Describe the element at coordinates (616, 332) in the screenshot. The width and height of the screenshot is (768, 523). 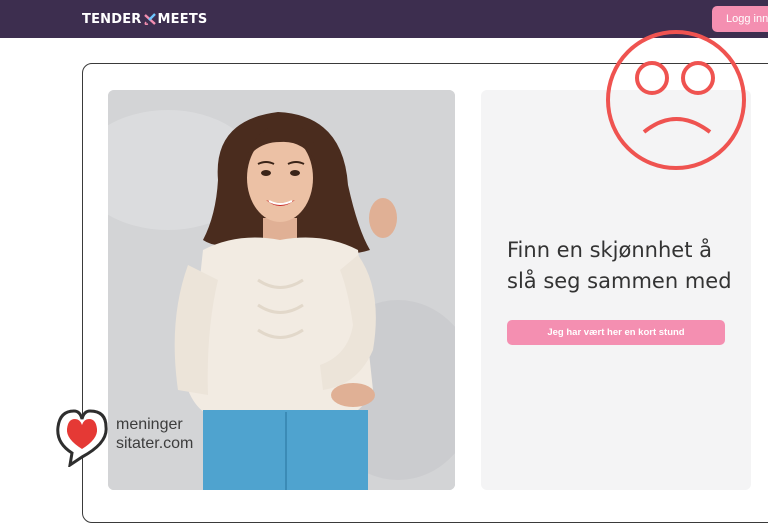
I see `returning-user-button: Jeg har vært her en kort stund` at that location.